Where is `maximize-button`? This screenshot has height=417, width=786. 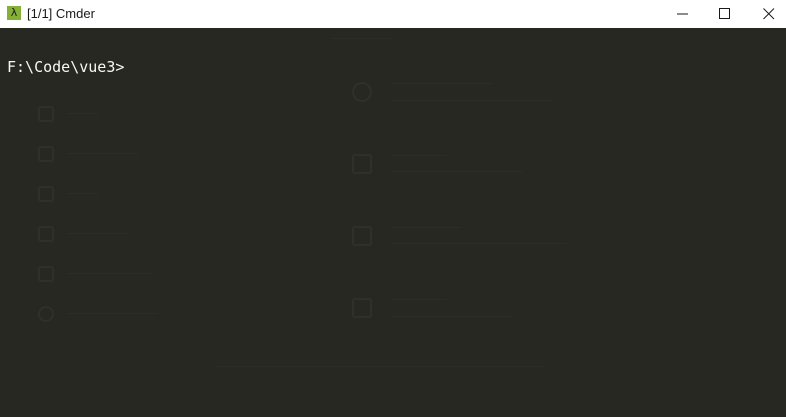
maximize-button is located at coordinates (725, 14).